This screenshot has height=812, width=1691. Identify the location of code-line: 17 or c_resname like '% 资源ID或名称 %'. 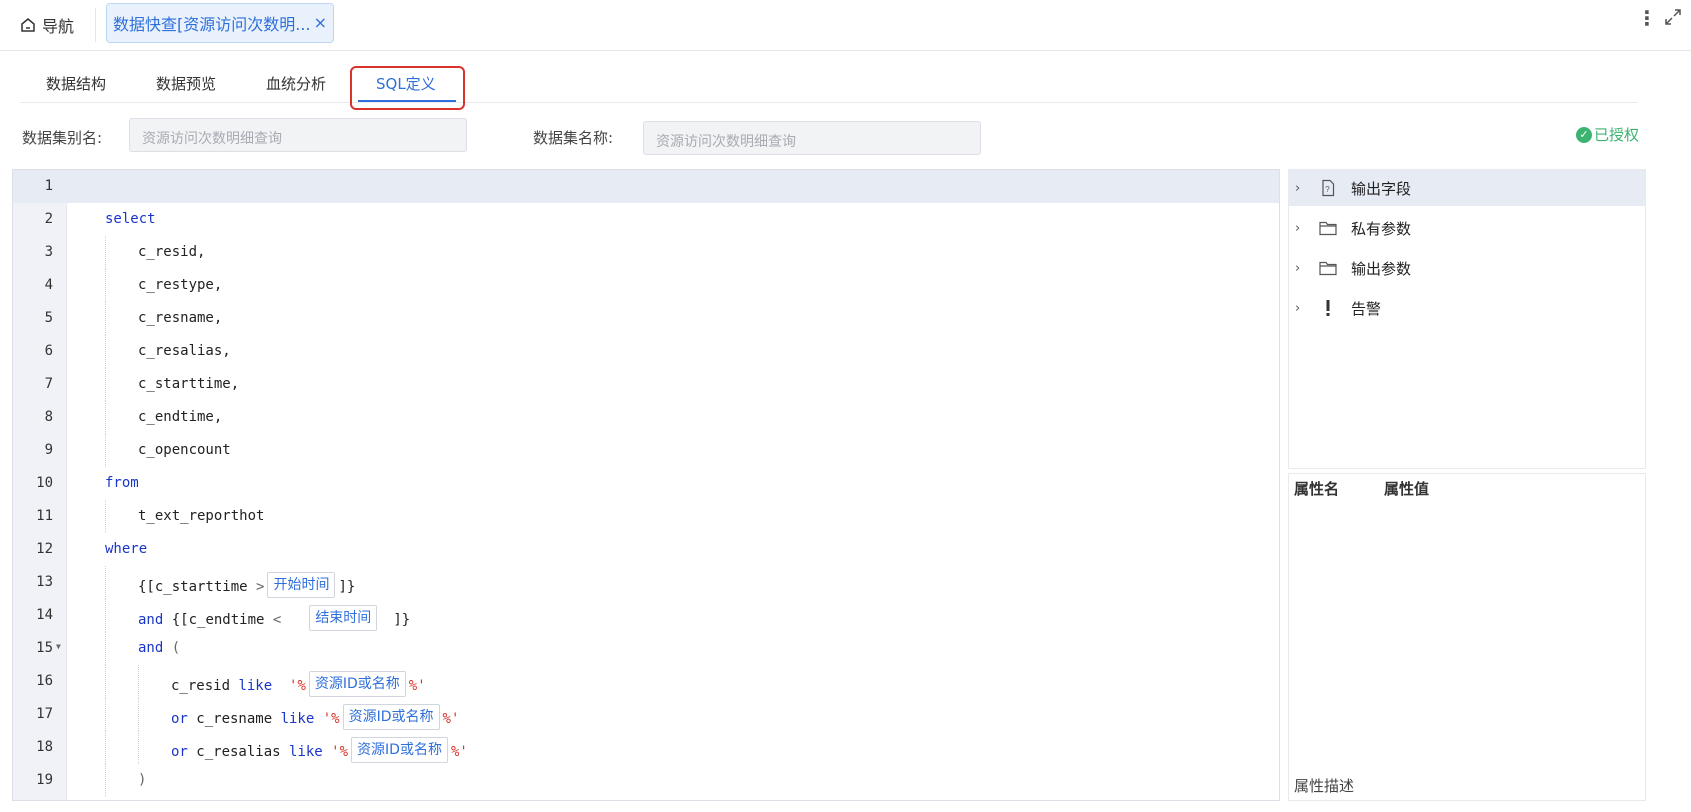
(646, 714).